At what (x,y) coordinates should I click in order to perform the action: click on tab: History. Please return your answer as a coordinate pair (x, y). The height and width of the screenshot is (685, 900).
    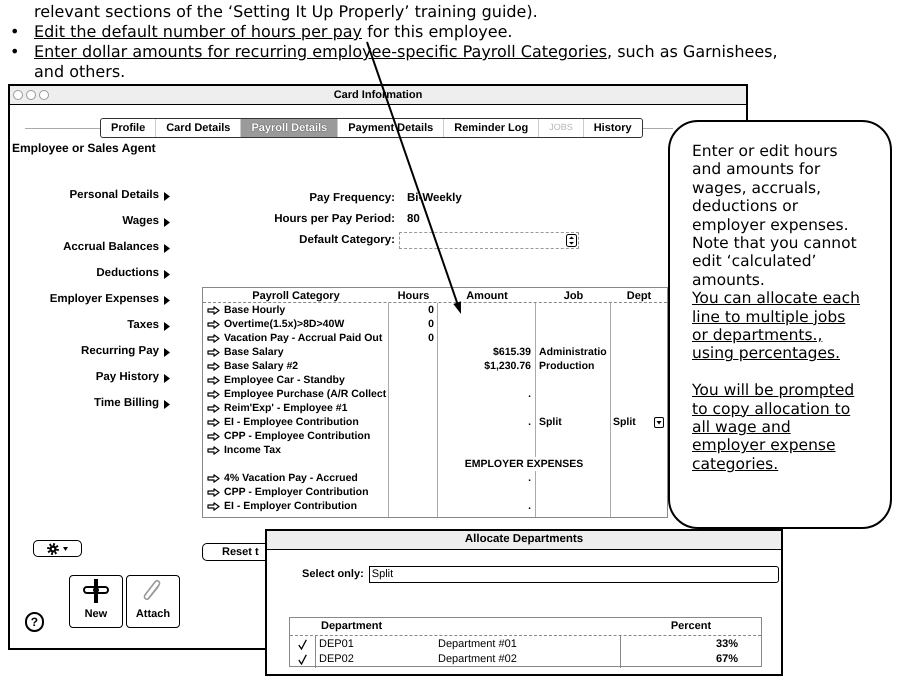
    Looking at the image, I should click on (612, 128).